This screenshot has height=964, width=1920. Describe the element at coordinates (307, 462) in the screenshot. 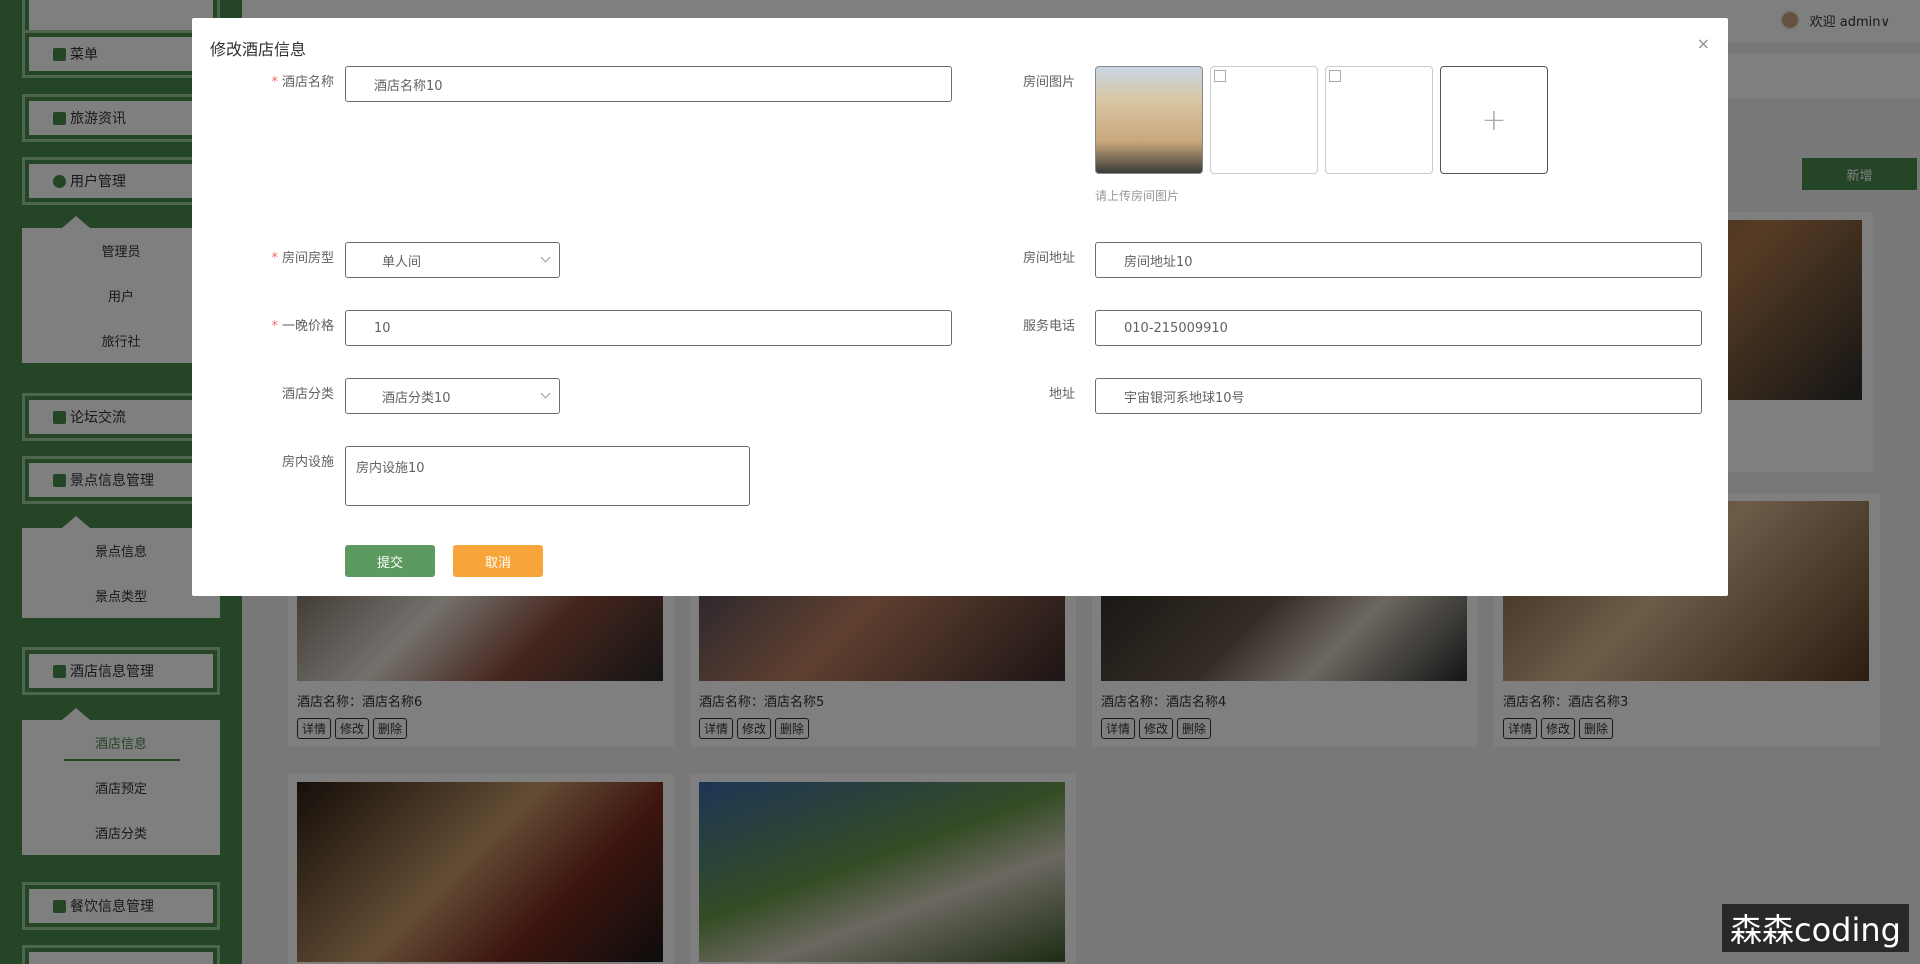

I see `facilities-label: 房内设施` at that location.